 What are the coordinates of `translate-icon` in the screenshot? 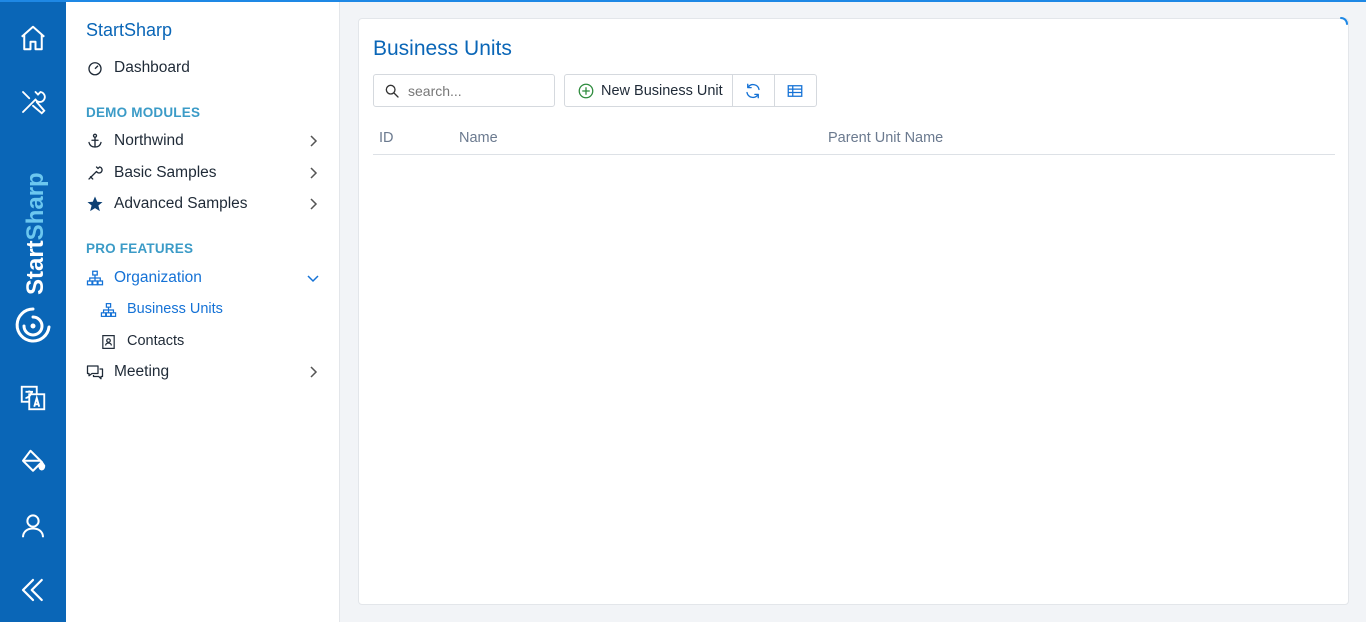 It's located at (33, 398).